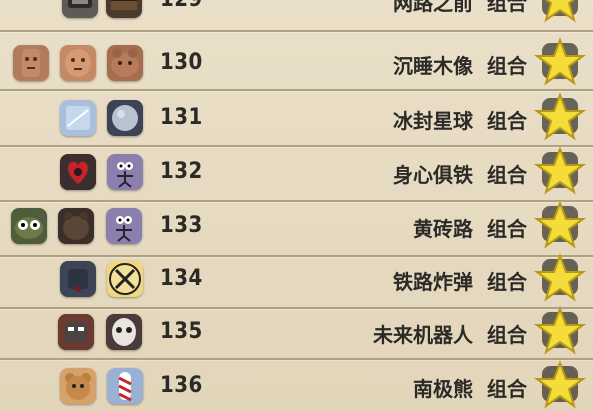 This screenshot has height=411, width=593. I want to click on list-item: 131 冰封星球 组合, so click(296, 118).